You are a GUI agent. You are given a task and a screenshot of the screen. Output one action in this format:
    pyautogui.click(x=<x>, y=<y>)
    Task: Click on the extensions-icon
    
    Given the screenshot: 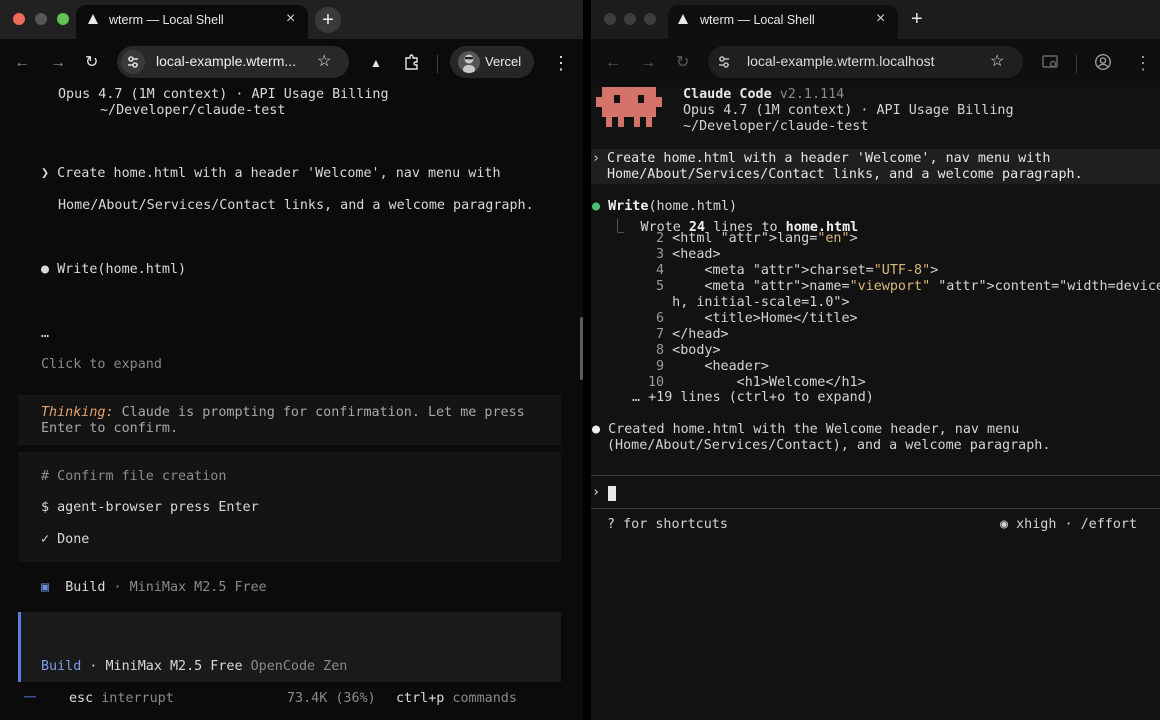 What is the action you would take?
    pyautogui.click(x=412, y=65)
    